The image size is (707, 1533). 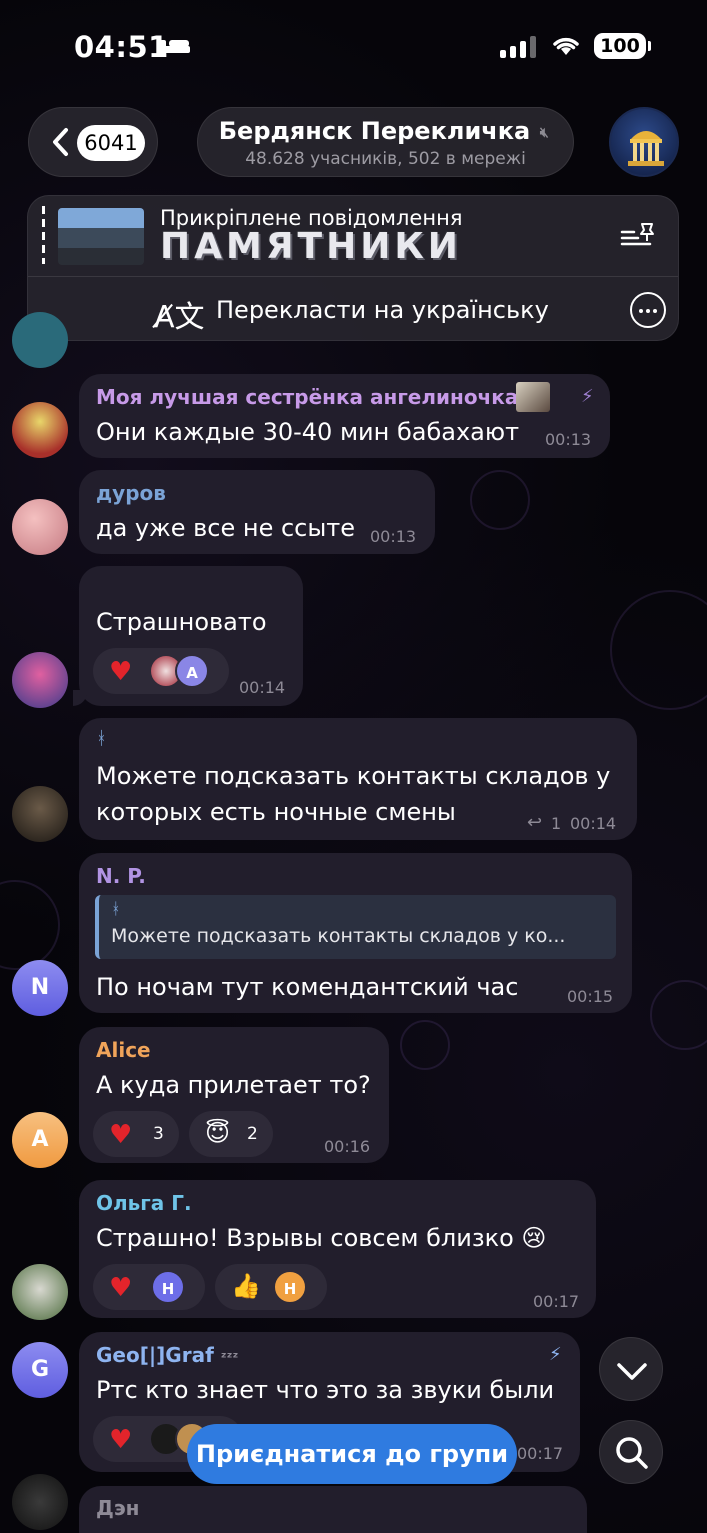 I want to click on reply-arrow-icon: ↩︎, so click(x=535, y=822).